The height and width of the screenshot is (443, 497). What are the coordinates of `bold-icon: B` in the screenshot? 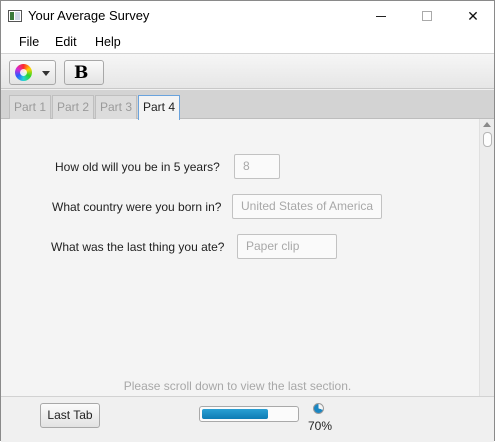 It's located at (81, 73).